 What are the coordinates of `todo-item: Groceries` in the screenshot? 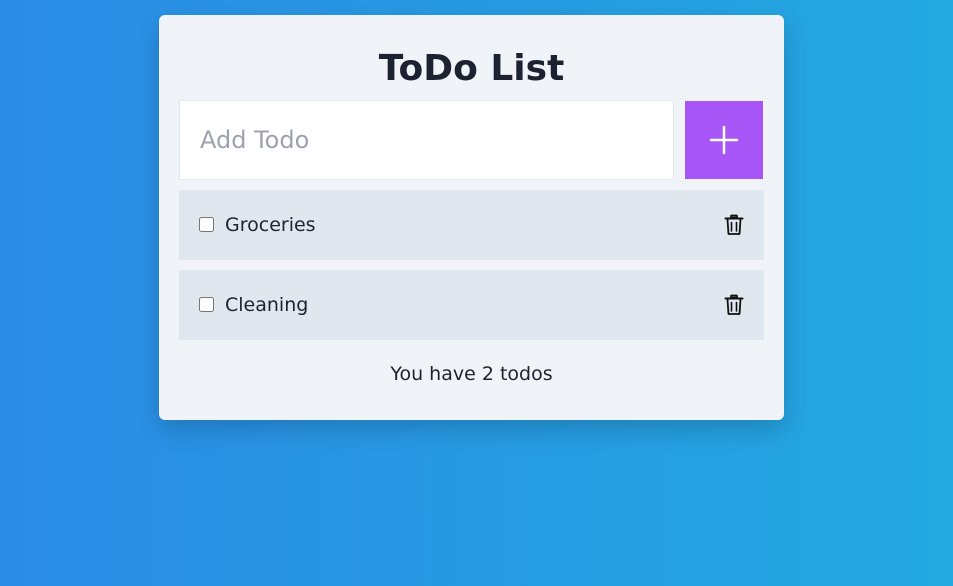 It's located at (471, 225).